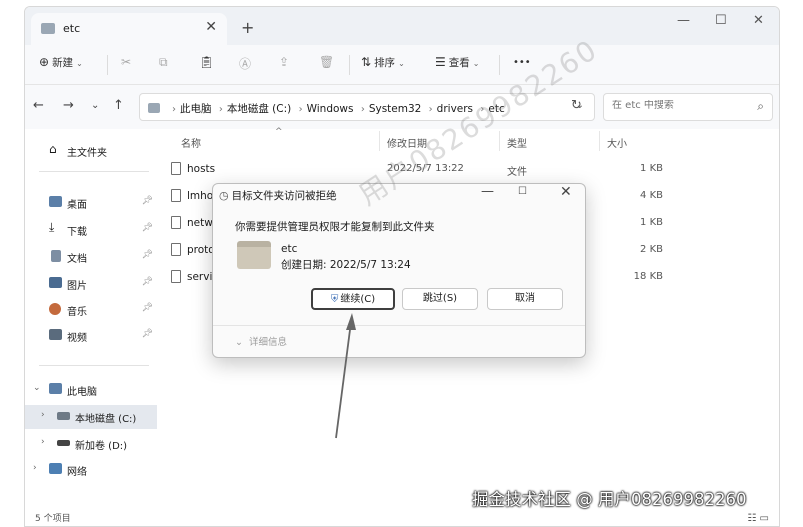  I want to click on breadcrumb-system32: System32, so click(395, 109).